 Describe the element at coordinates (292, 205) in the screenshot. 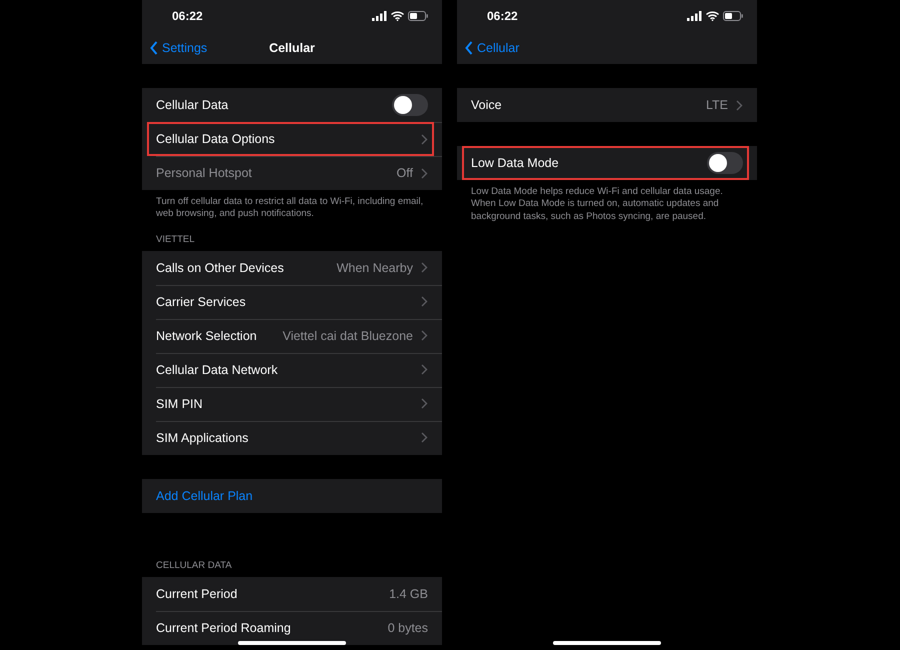

I see `section-footer: Turn off cellular data to restrict all data to Wi-Fi, including email, web browsing, and push notifications.` at that location.